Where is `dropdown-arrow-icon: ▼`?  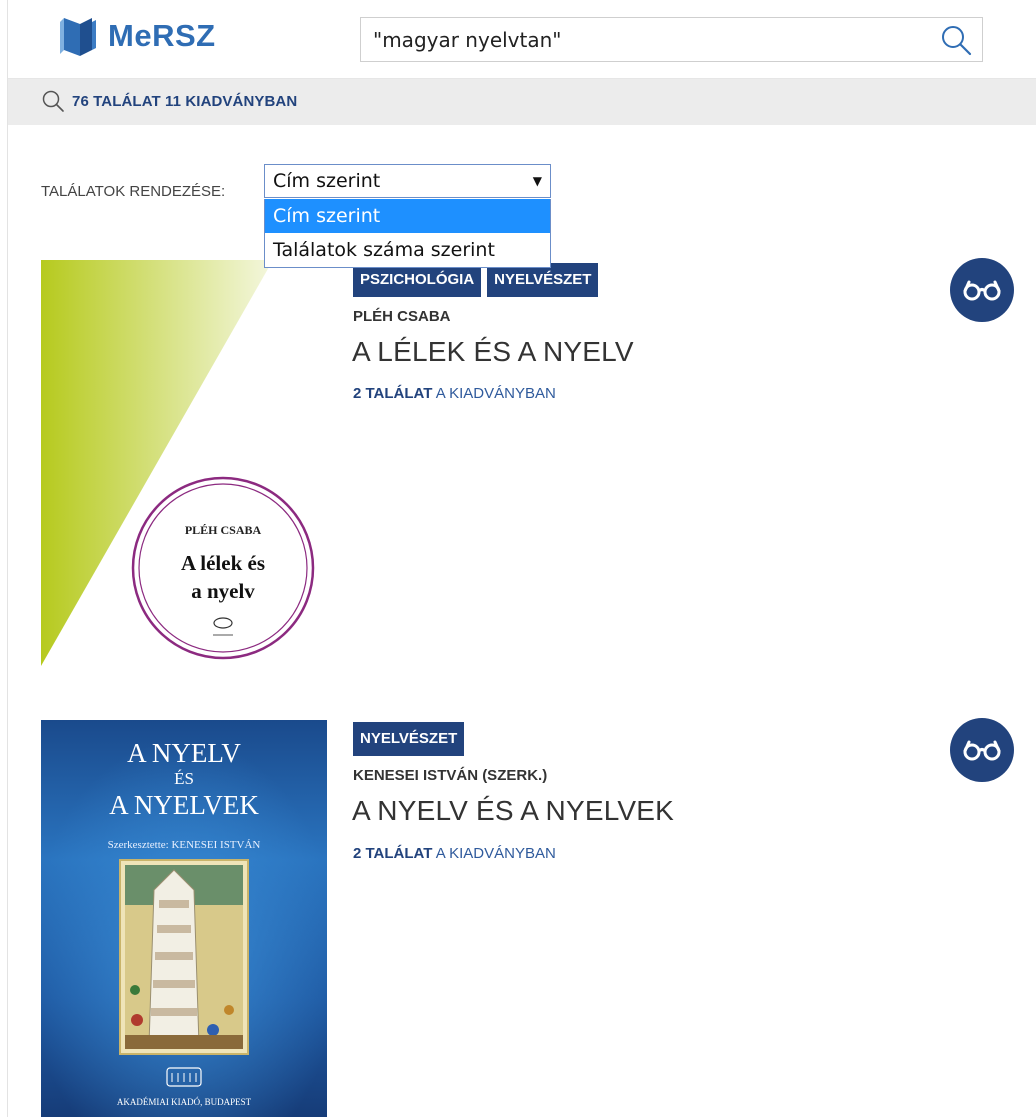 dropdown-arrow-icon: ▼ is located at coordinates (537, 181).